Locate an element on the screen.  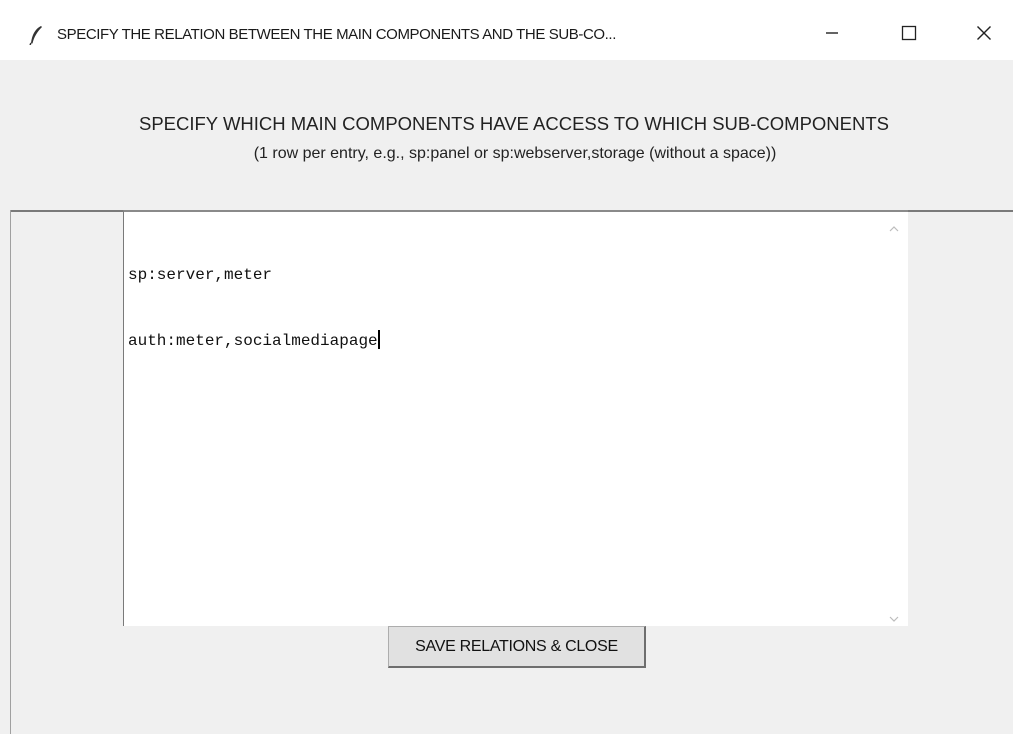
minimize-icon is located at coordinates (832, 35).